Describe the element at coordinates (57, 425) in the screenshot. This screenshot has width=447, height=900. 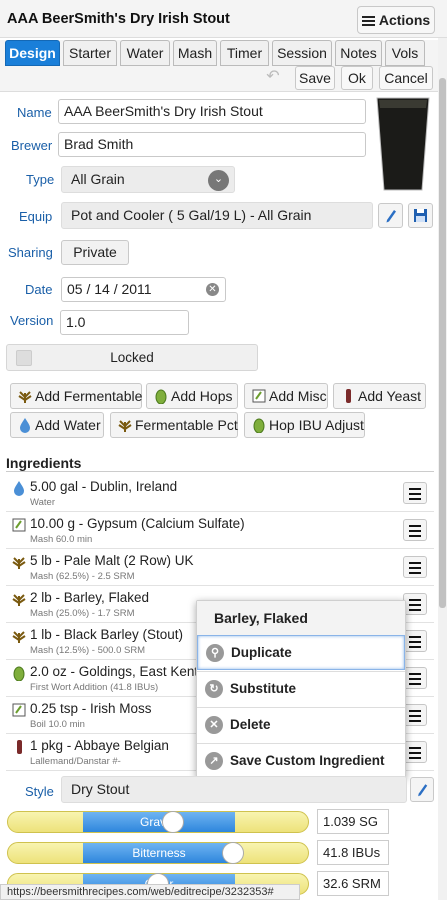
I see `add-water-button: Add Water` at that location.